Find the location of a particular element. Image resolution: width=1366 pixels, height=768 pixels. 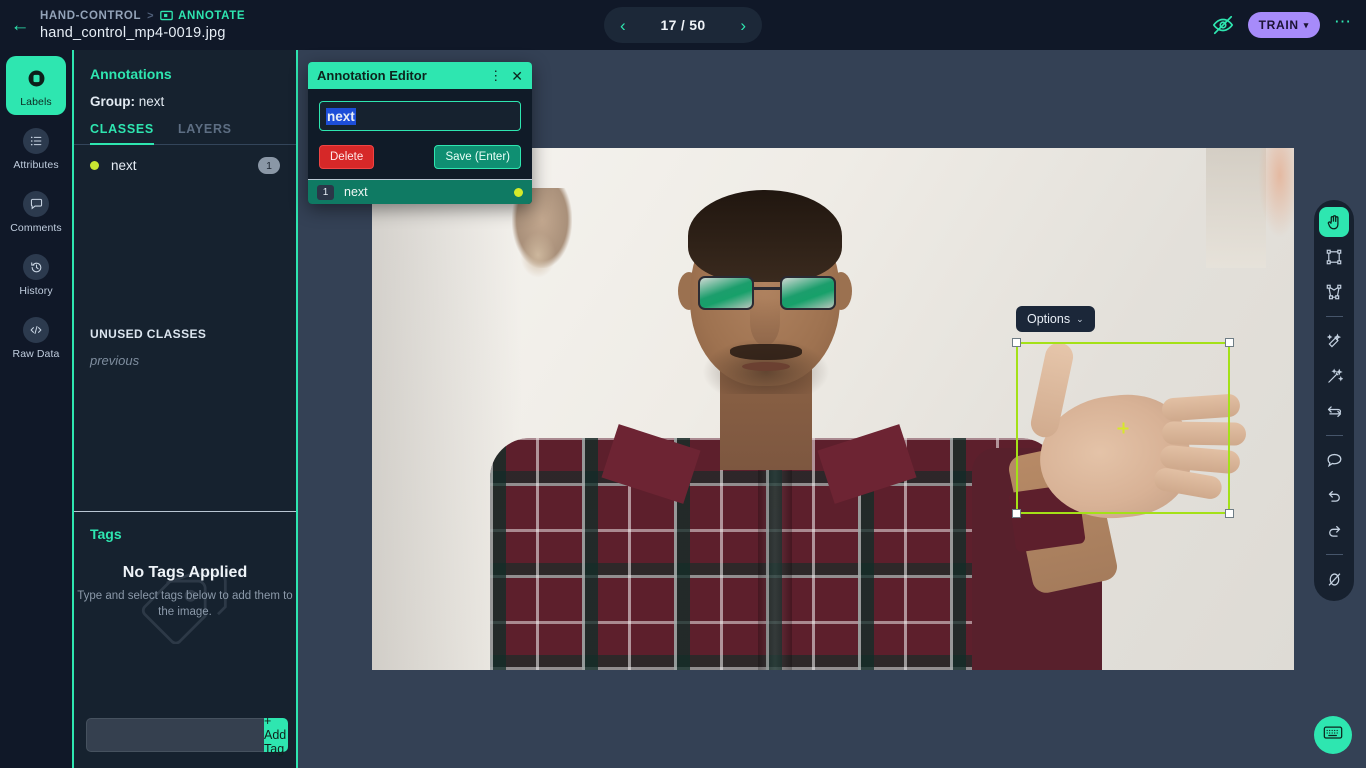

tools-toolbar is located at coordinates (1334, 400).